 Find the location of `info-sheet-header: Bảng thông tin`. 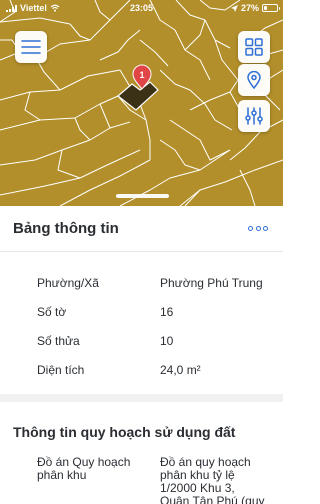

info-sheet-header: Bảng thông tin is located at coordinates (141, 229).